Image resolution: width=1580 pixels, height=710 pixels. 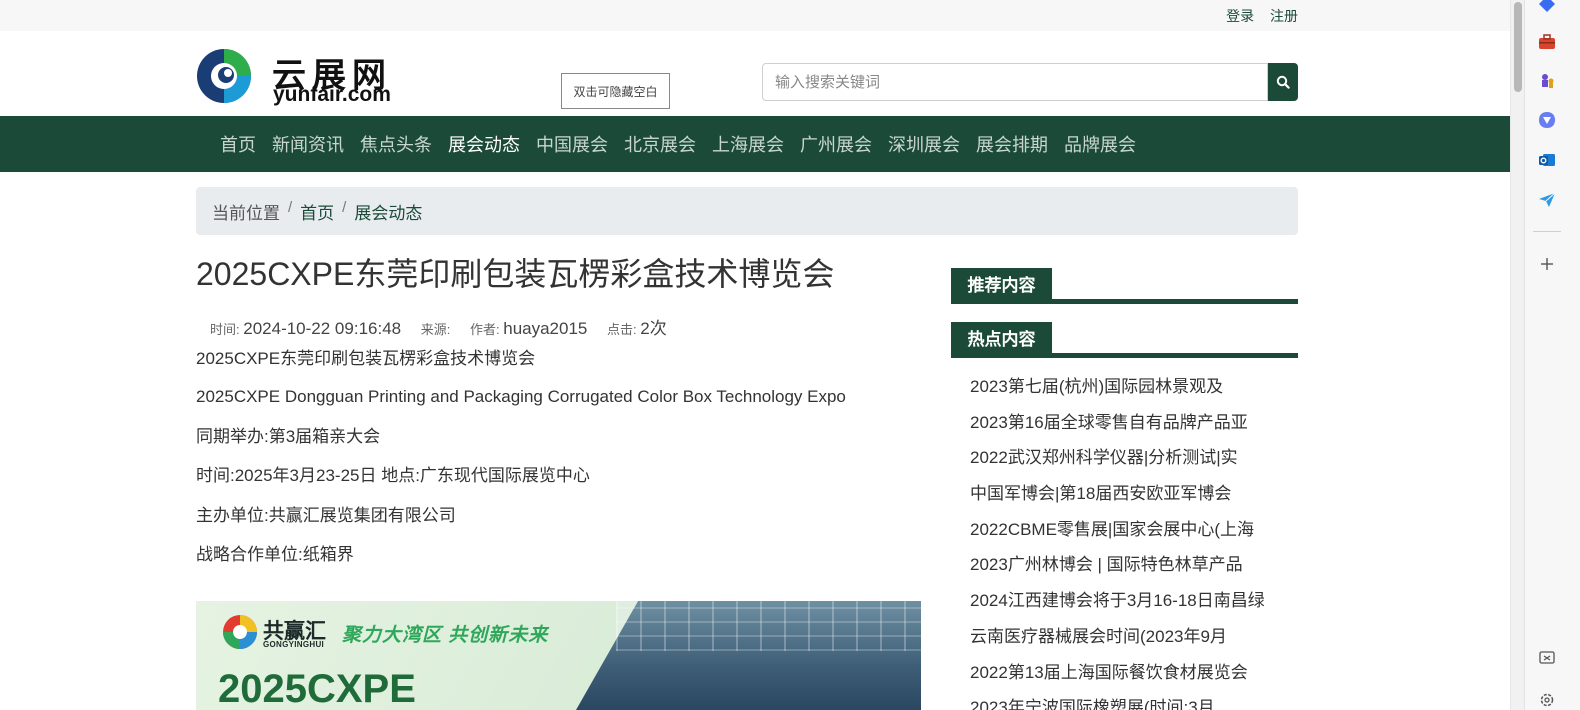 What do you see at coordinates (515, 274) in the screenshot?
I see `article-title: 2025CXPE东莞印刷包装瓦楞彩盒技术博览会` at bounding box center [515, 274].